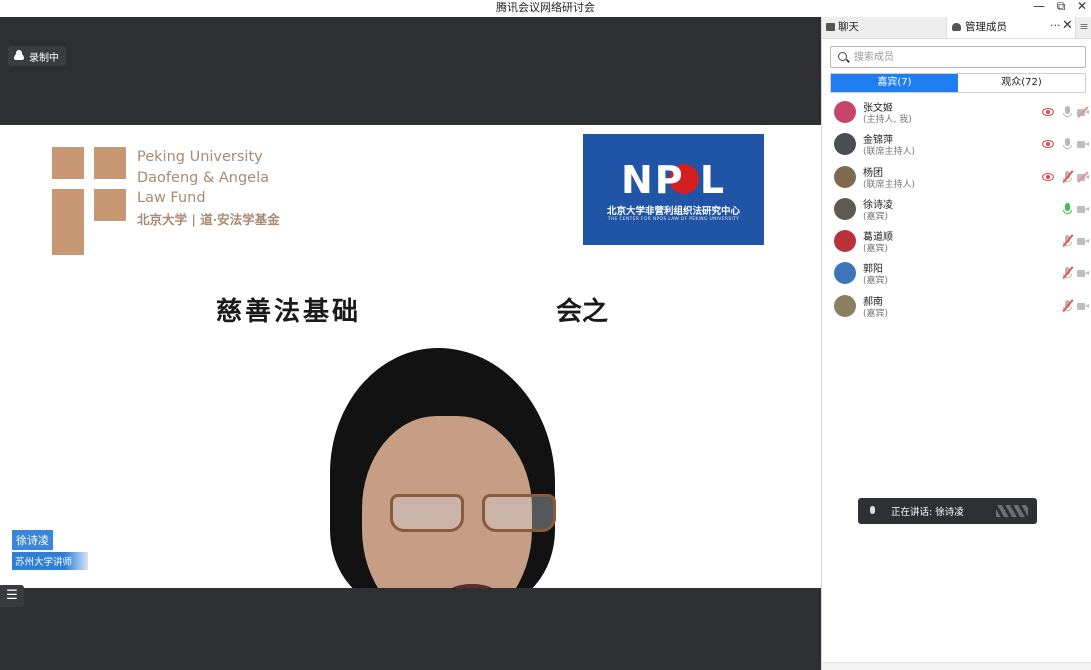 This screenshot has width=1091, height=670. I want to click on minimize-button: —, so click(1039, 7).